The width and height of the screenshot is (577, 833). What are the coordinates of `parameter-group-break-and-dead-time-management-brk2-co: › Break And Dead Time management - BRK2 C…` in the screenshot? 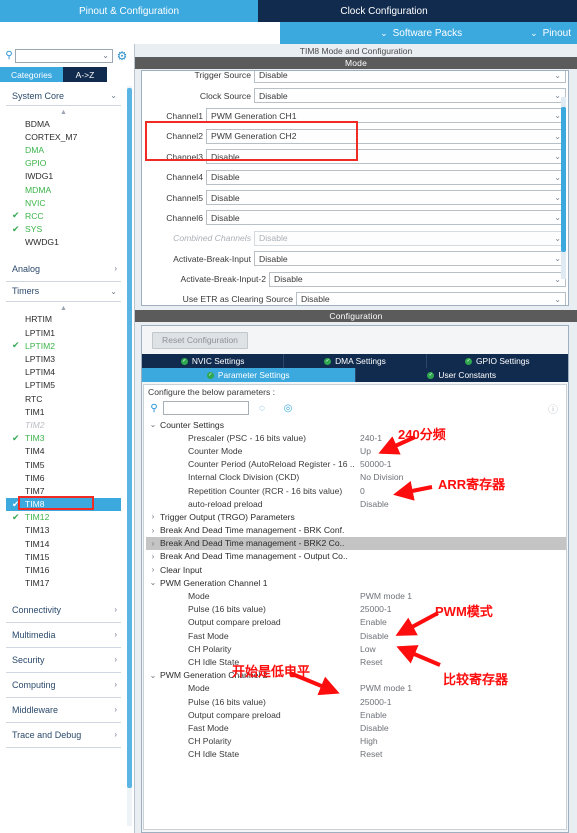 It's located at (356, 543).